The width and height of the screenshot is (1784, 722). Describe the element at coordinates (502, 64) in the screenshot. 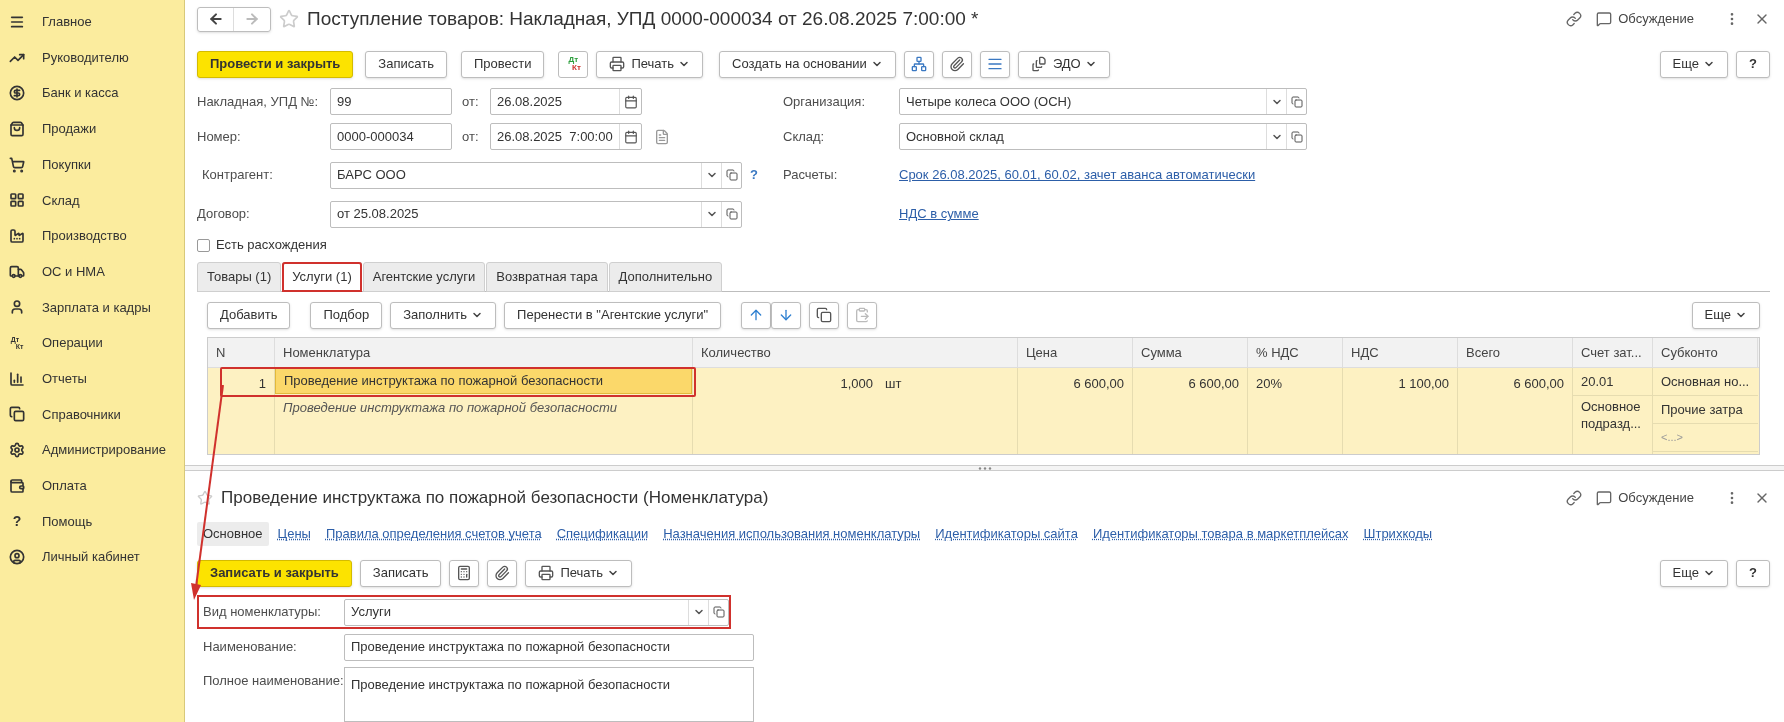

I see `post-button: Провести` at that location.